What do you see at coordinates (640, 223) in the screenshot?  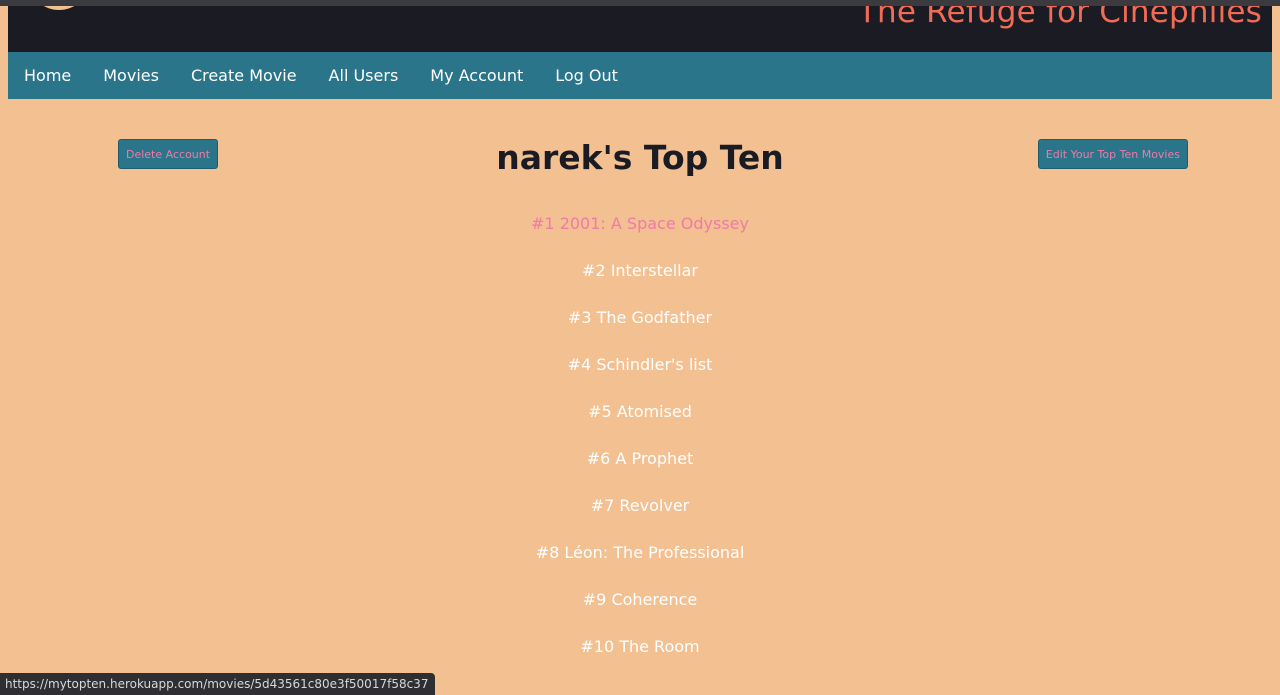 I see `movie-link: #1 2001: A Space Odyssey` at bounding box center [640, 223].